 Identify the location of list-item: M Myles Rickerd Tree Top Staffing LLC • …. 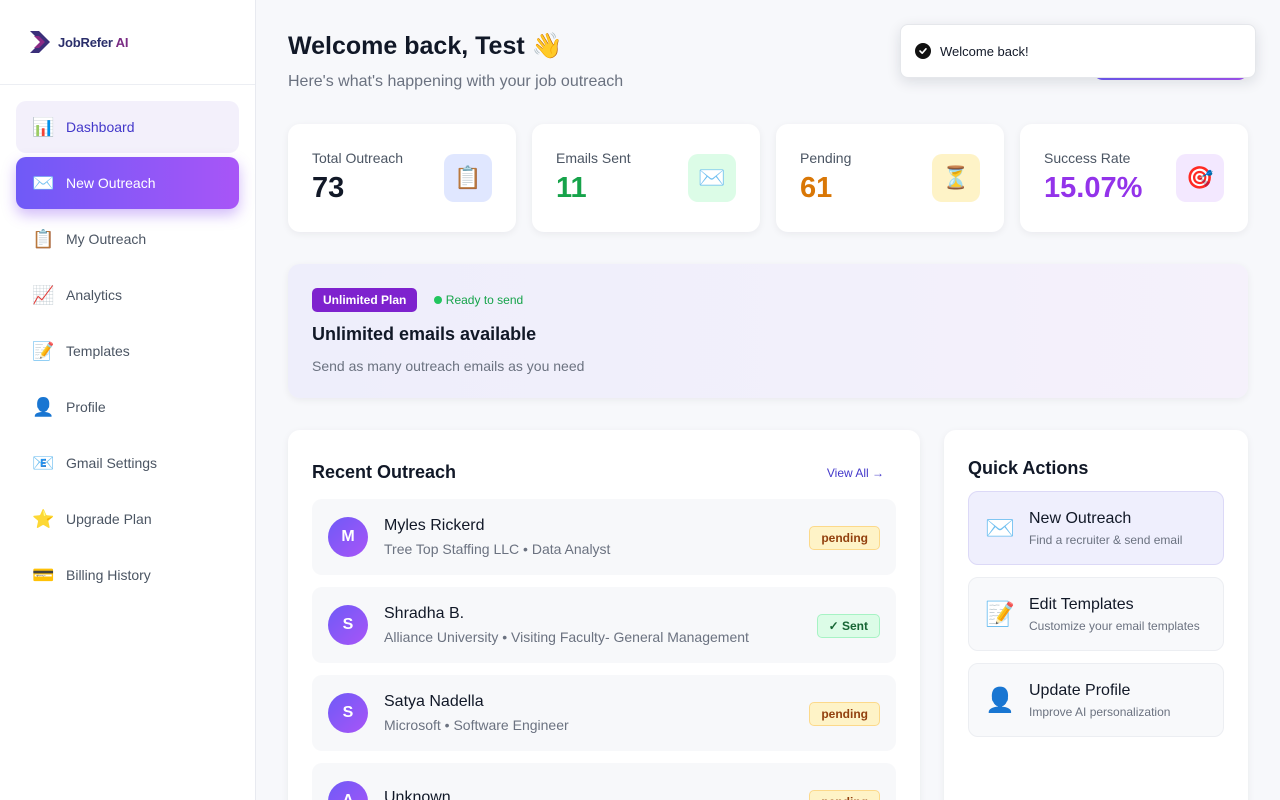
(604, 537).